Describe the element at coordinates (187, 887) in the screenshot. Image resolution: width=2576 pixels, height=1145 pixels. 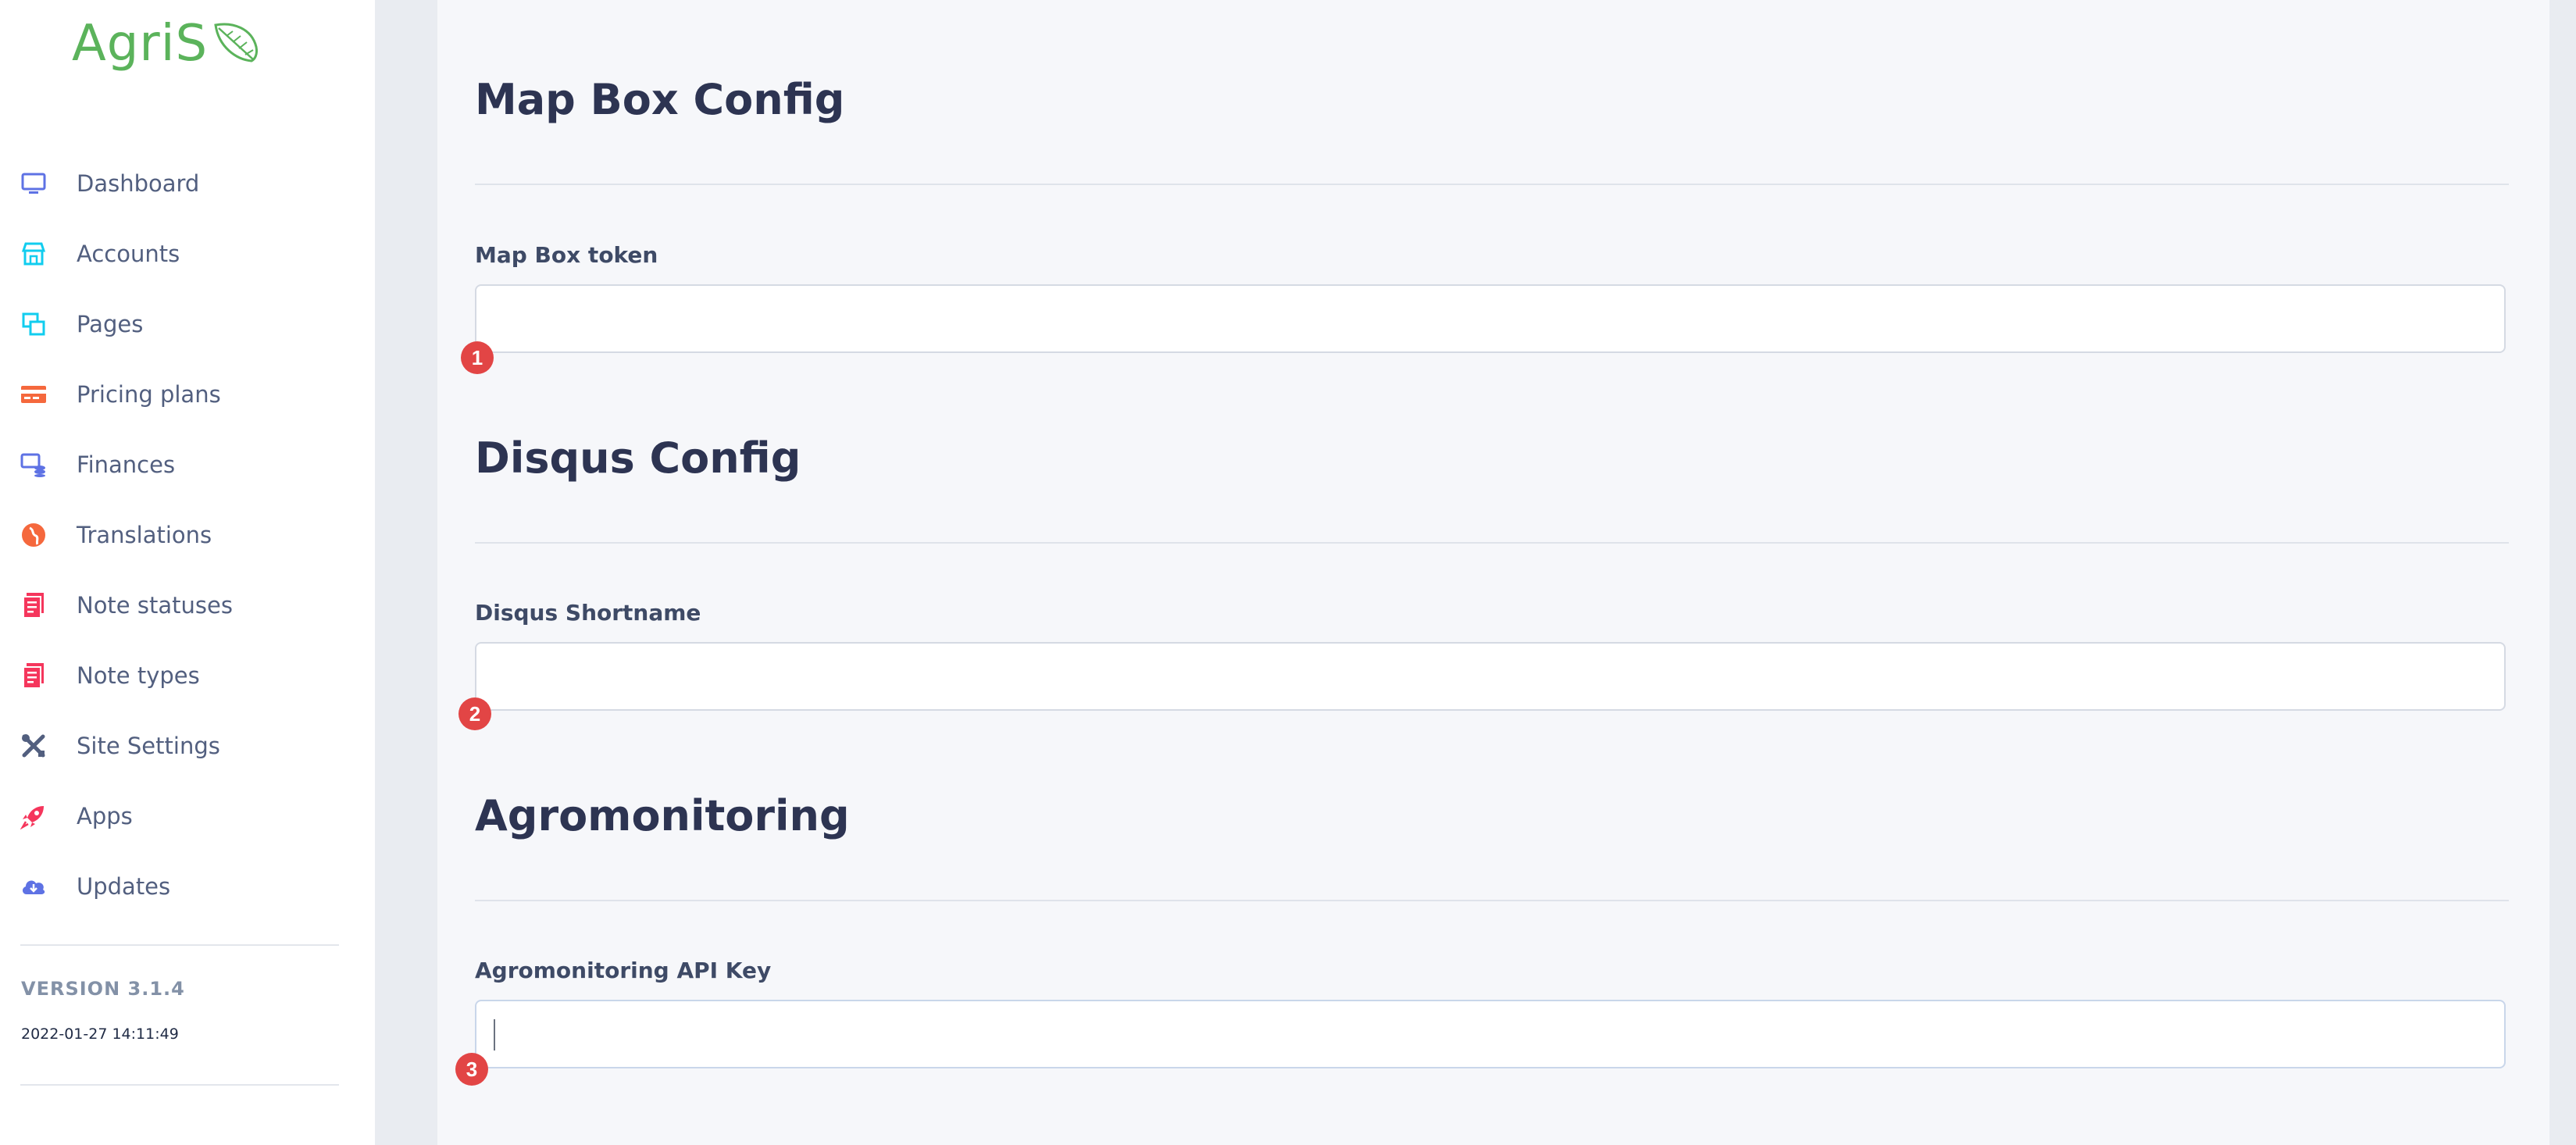
I see `sidebar-item-updates: Updates` at that location.